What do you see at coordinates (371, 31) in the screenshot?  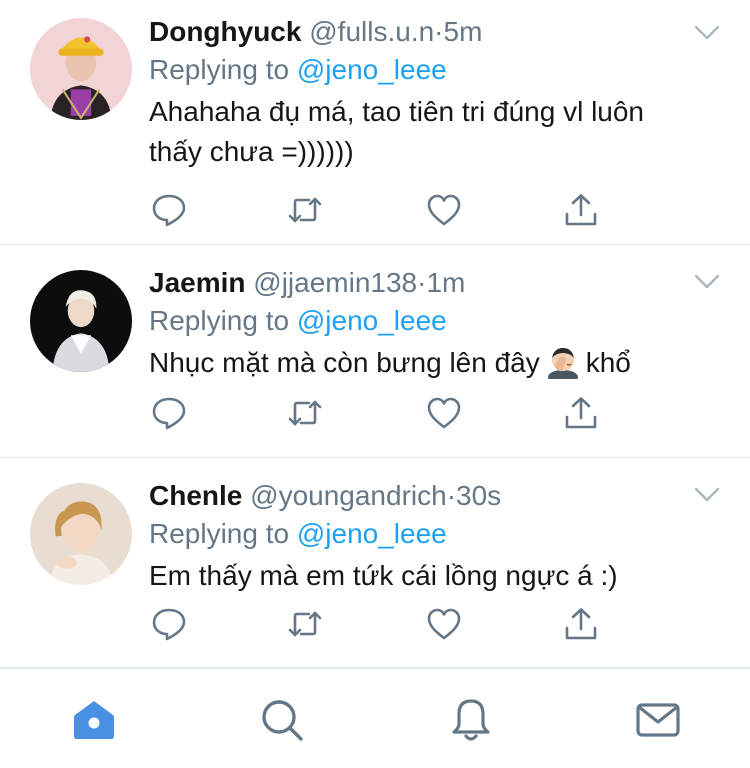 I see `author-handle: @fulls.u.n` at bounding box center [371, 31].